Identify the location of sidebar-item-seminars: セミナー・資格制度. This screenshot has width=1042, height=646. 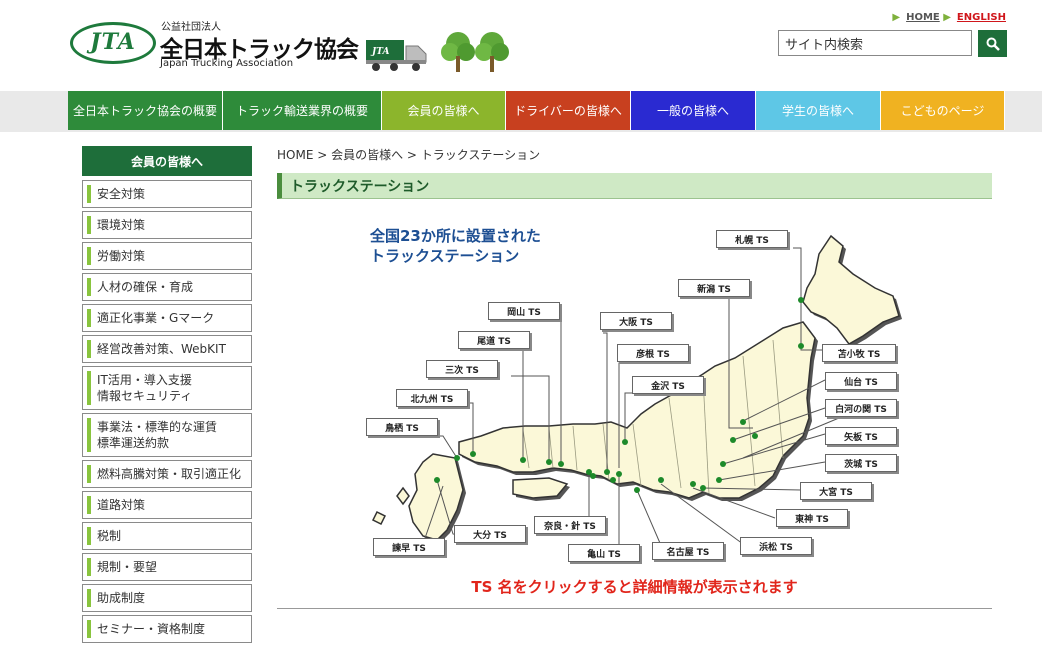
(167, 629).